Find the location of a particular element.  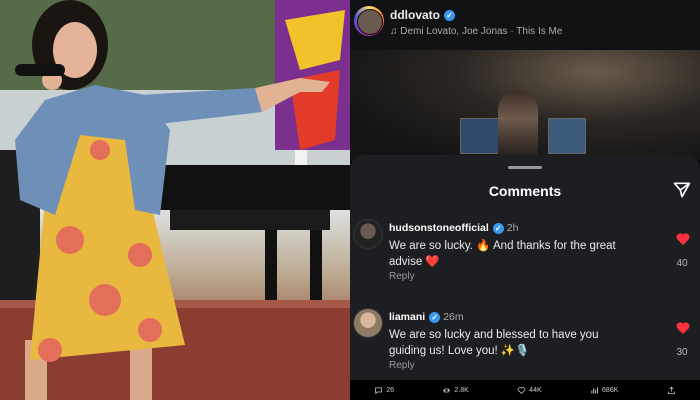

share-upload-icon is located at coordinates (671, 390).